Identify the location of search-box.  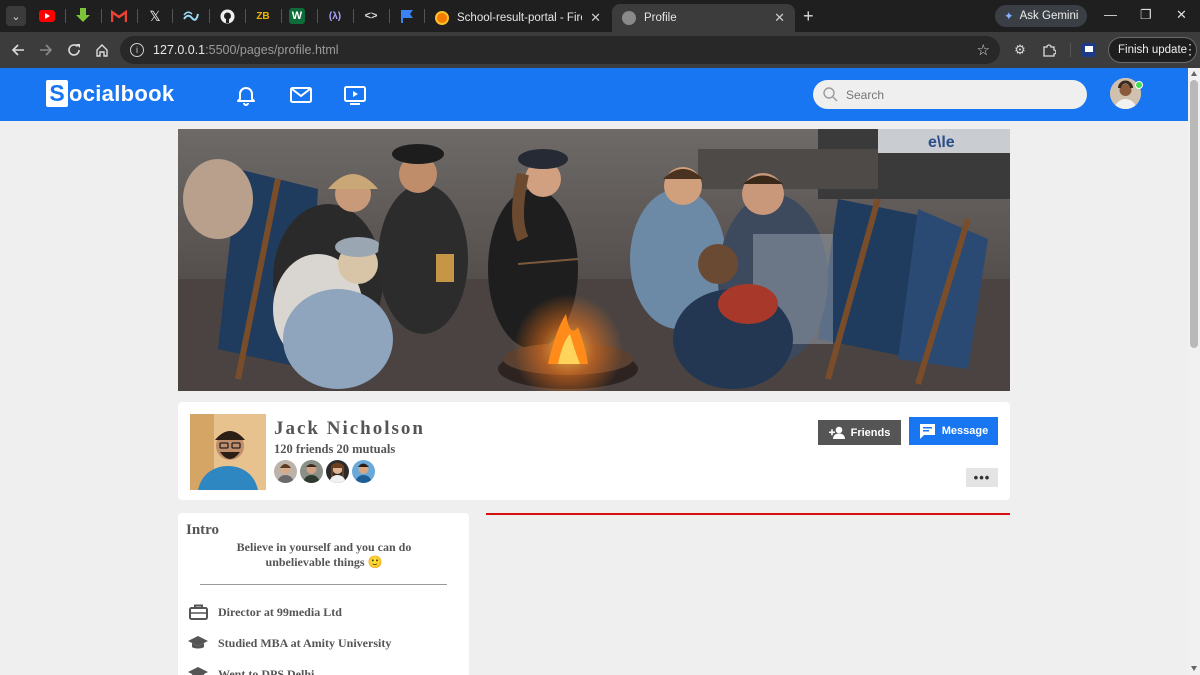
(950, 94).